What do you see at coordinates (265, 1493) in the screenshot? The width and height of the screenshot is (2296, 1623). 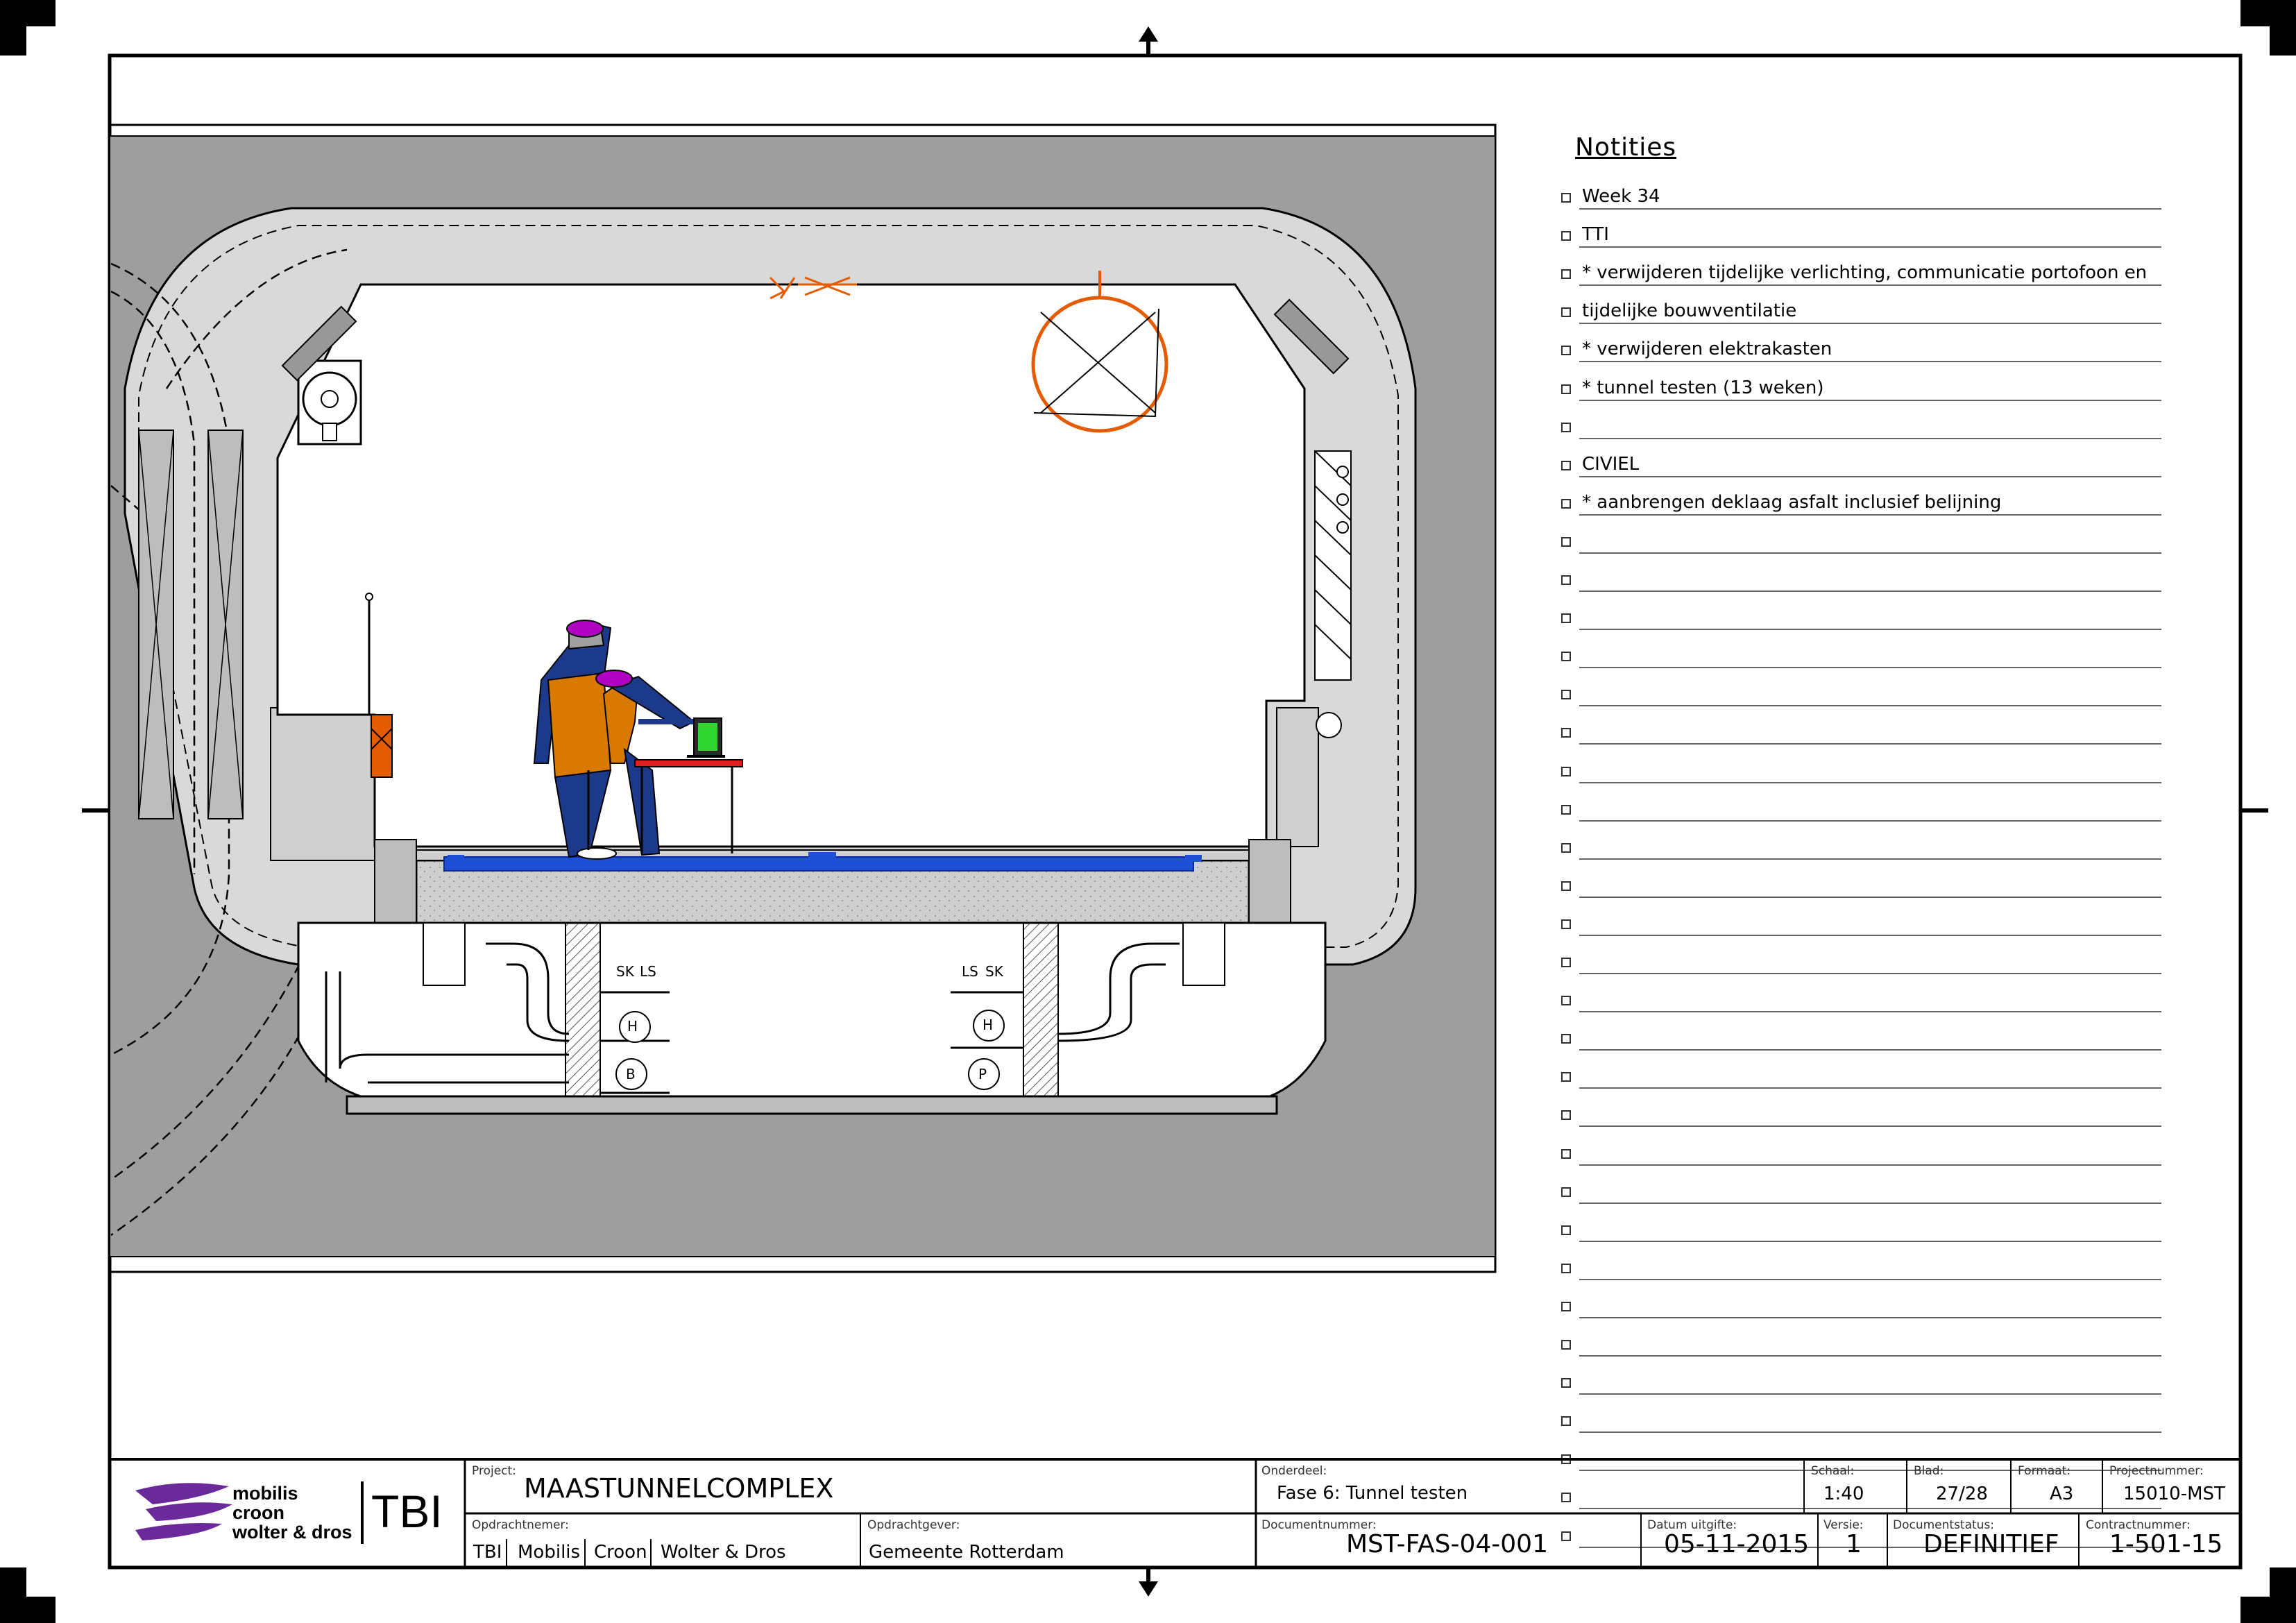 I see `logo-line-mobilis: mobilis` at bounding box center [265, 1493].